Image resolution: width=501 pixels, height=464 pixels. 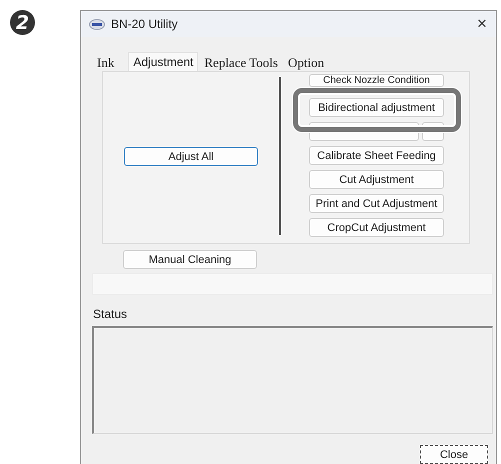 I want to click on adjustment-button: Calibrate Sheet Feeding, so click(x=376, y=155).